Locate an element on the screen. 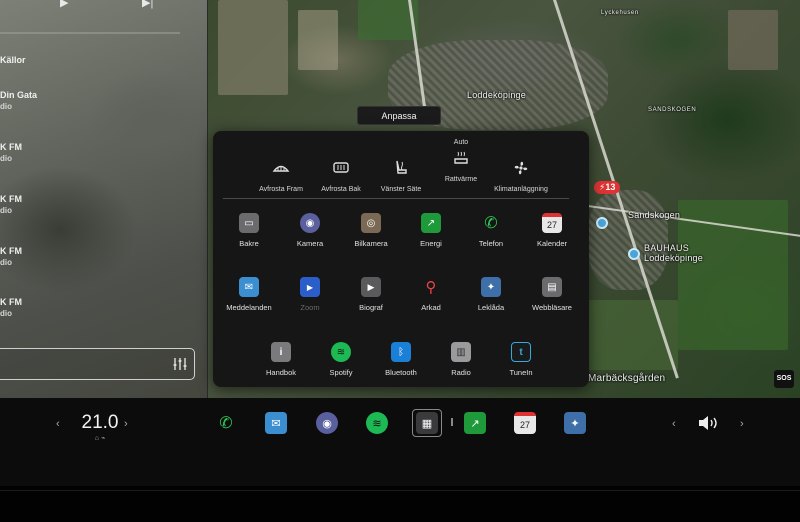 The height and width of the screenshot is (522, 800). bluetooth-icon: ᛒ is located at coordinates (401, 352).